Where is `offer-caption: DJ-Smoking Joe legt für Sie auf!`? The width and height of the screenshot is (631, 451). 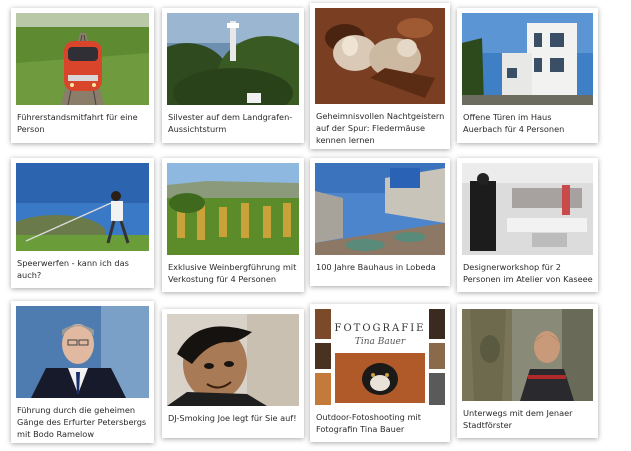 offer-caption: DJ-Smoking Joe legt für Sie auf! is located at coordinates (232, 418).